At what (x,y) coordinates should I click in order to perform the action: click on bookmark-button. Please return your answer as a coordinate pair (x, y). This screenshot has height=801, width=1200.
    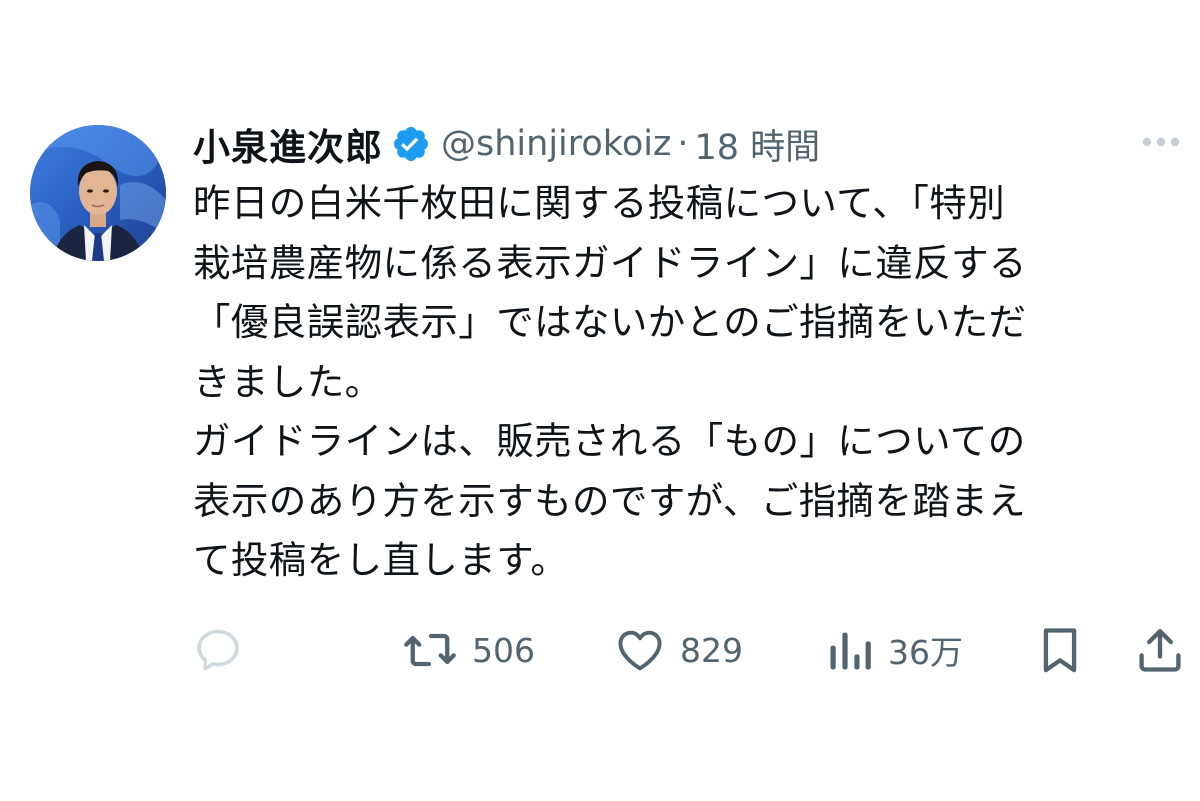
    Looking at the image, I should click on (1060, 650).